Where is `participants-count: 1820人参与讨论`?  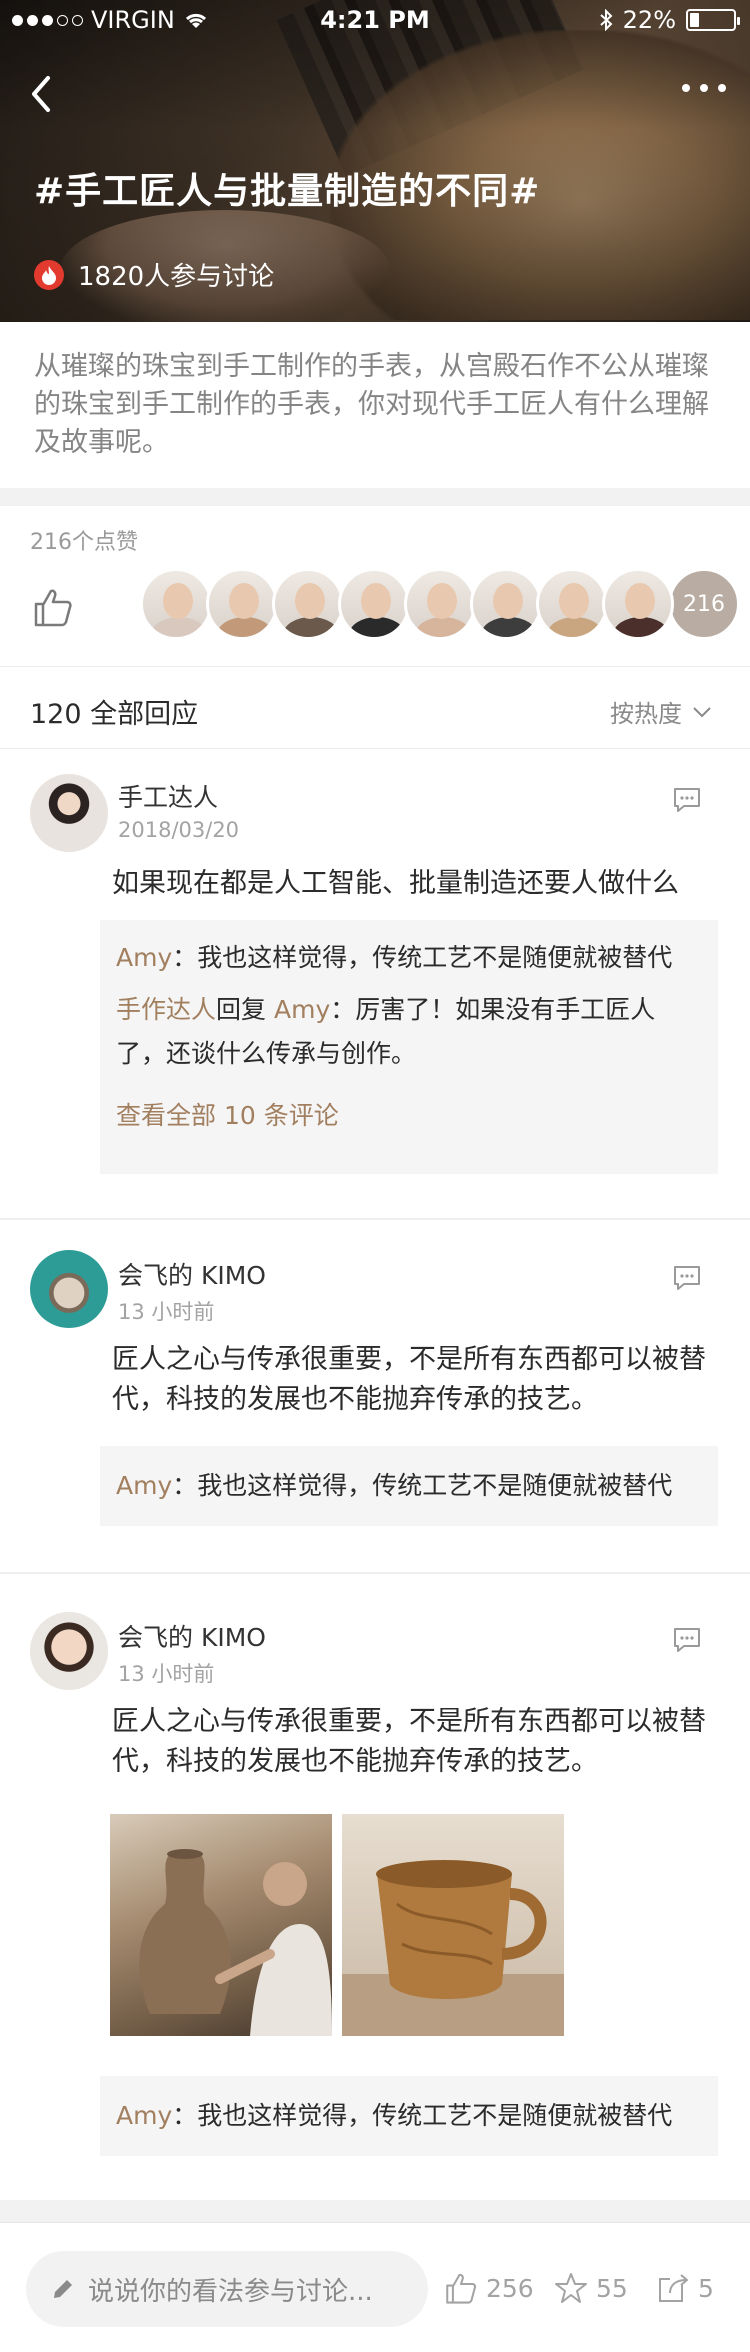
participants-count: 1820人参与讨论 is located at coordinates (154, 274).